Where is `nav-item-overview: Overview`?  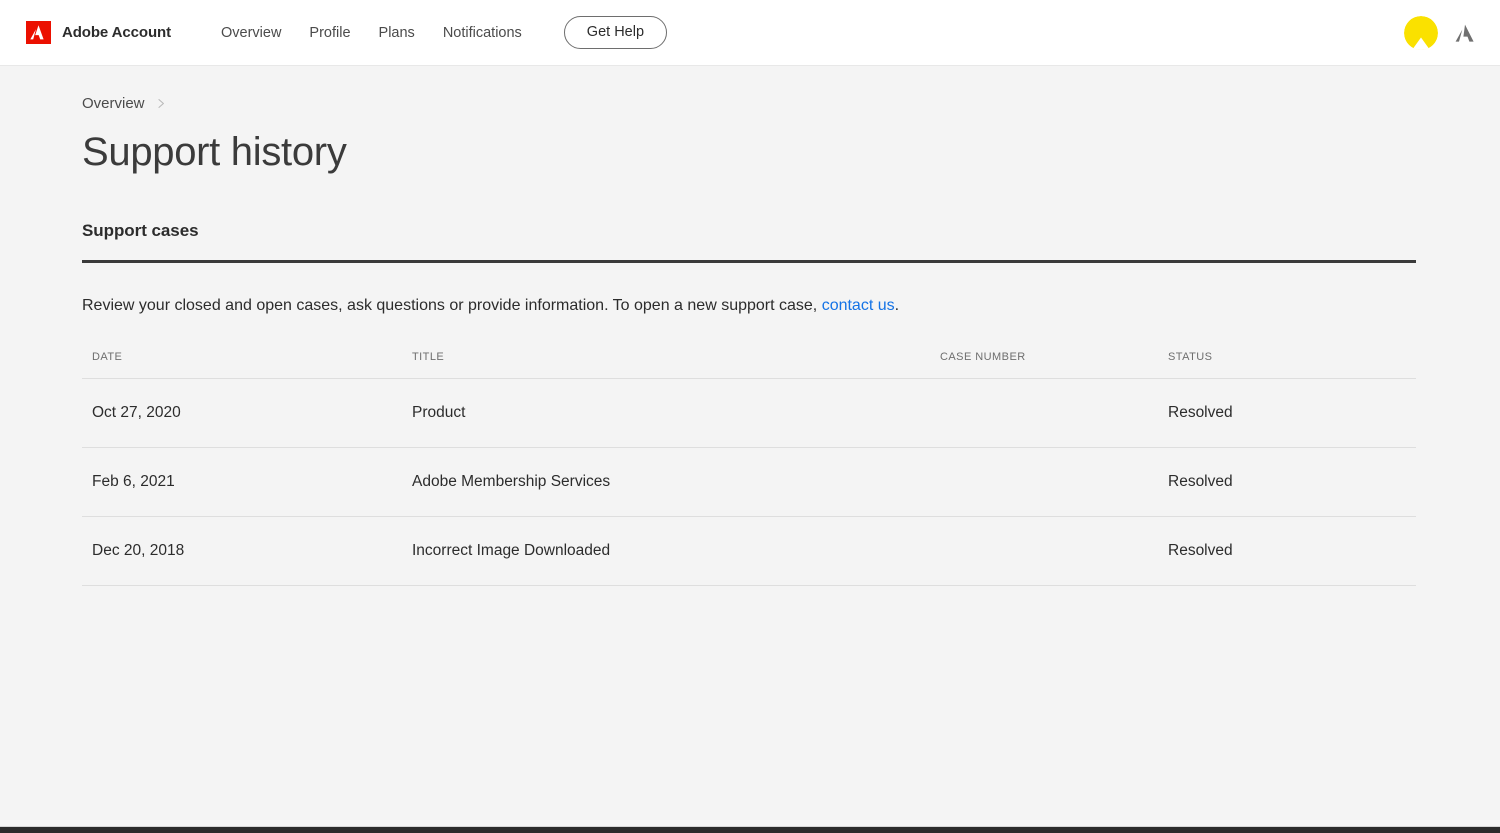
nav-item-overview: Overview is located at coordinates (251, 33).